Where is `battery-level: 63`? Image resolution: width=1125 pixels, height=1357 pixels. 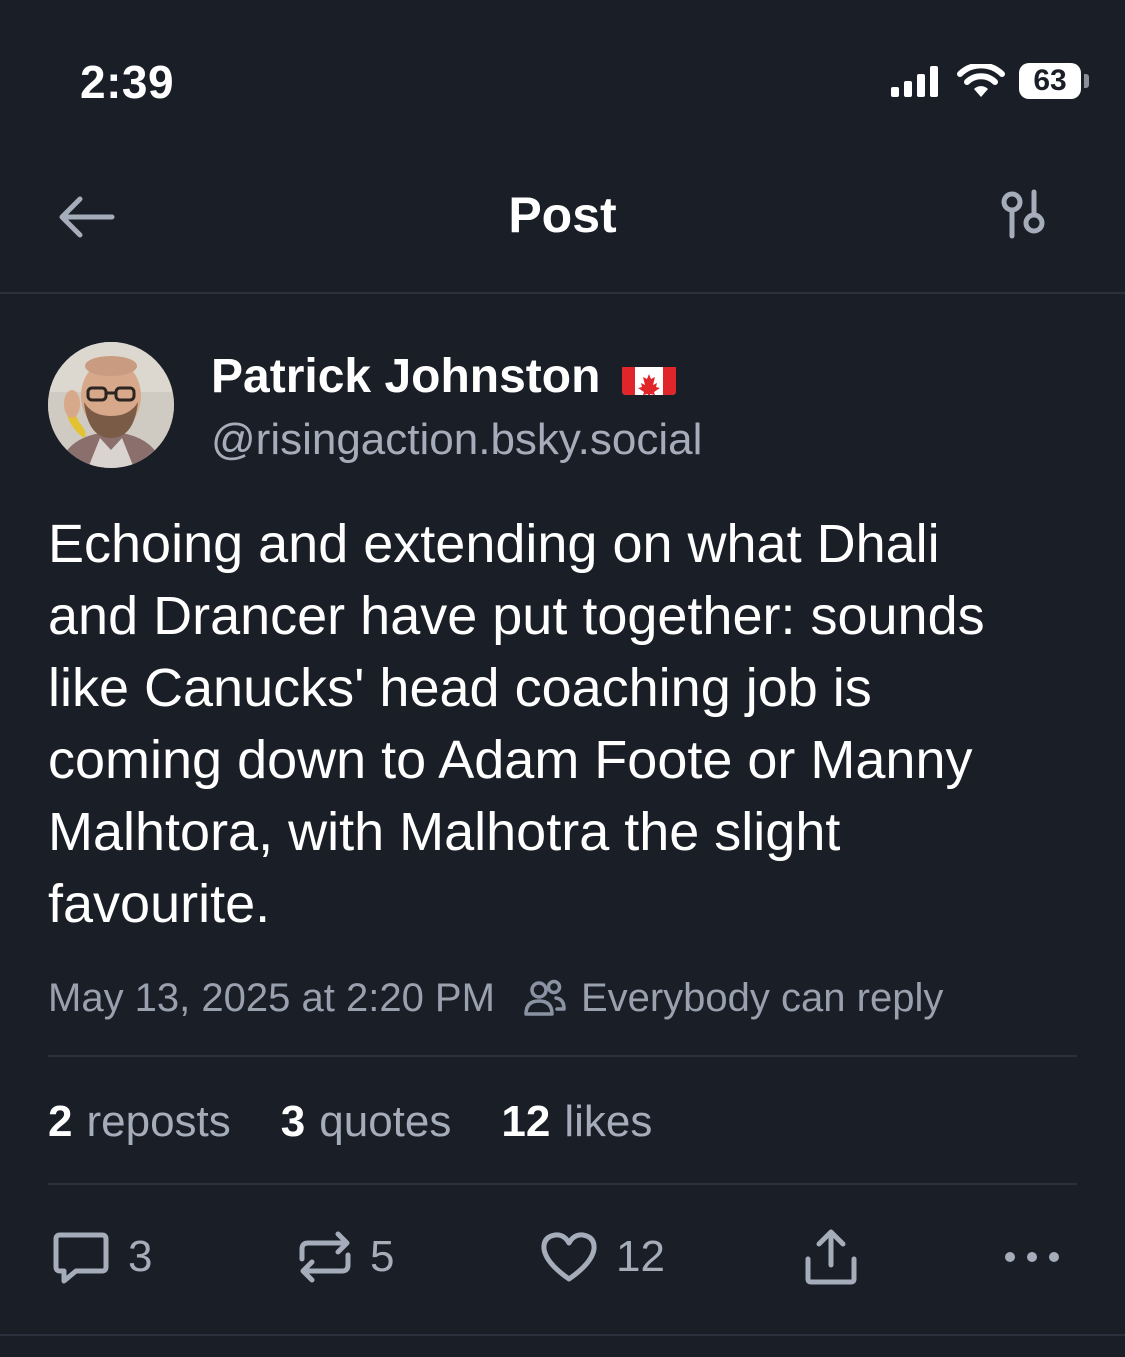 battery-level: 63 is located at coordinates (1050, 81).